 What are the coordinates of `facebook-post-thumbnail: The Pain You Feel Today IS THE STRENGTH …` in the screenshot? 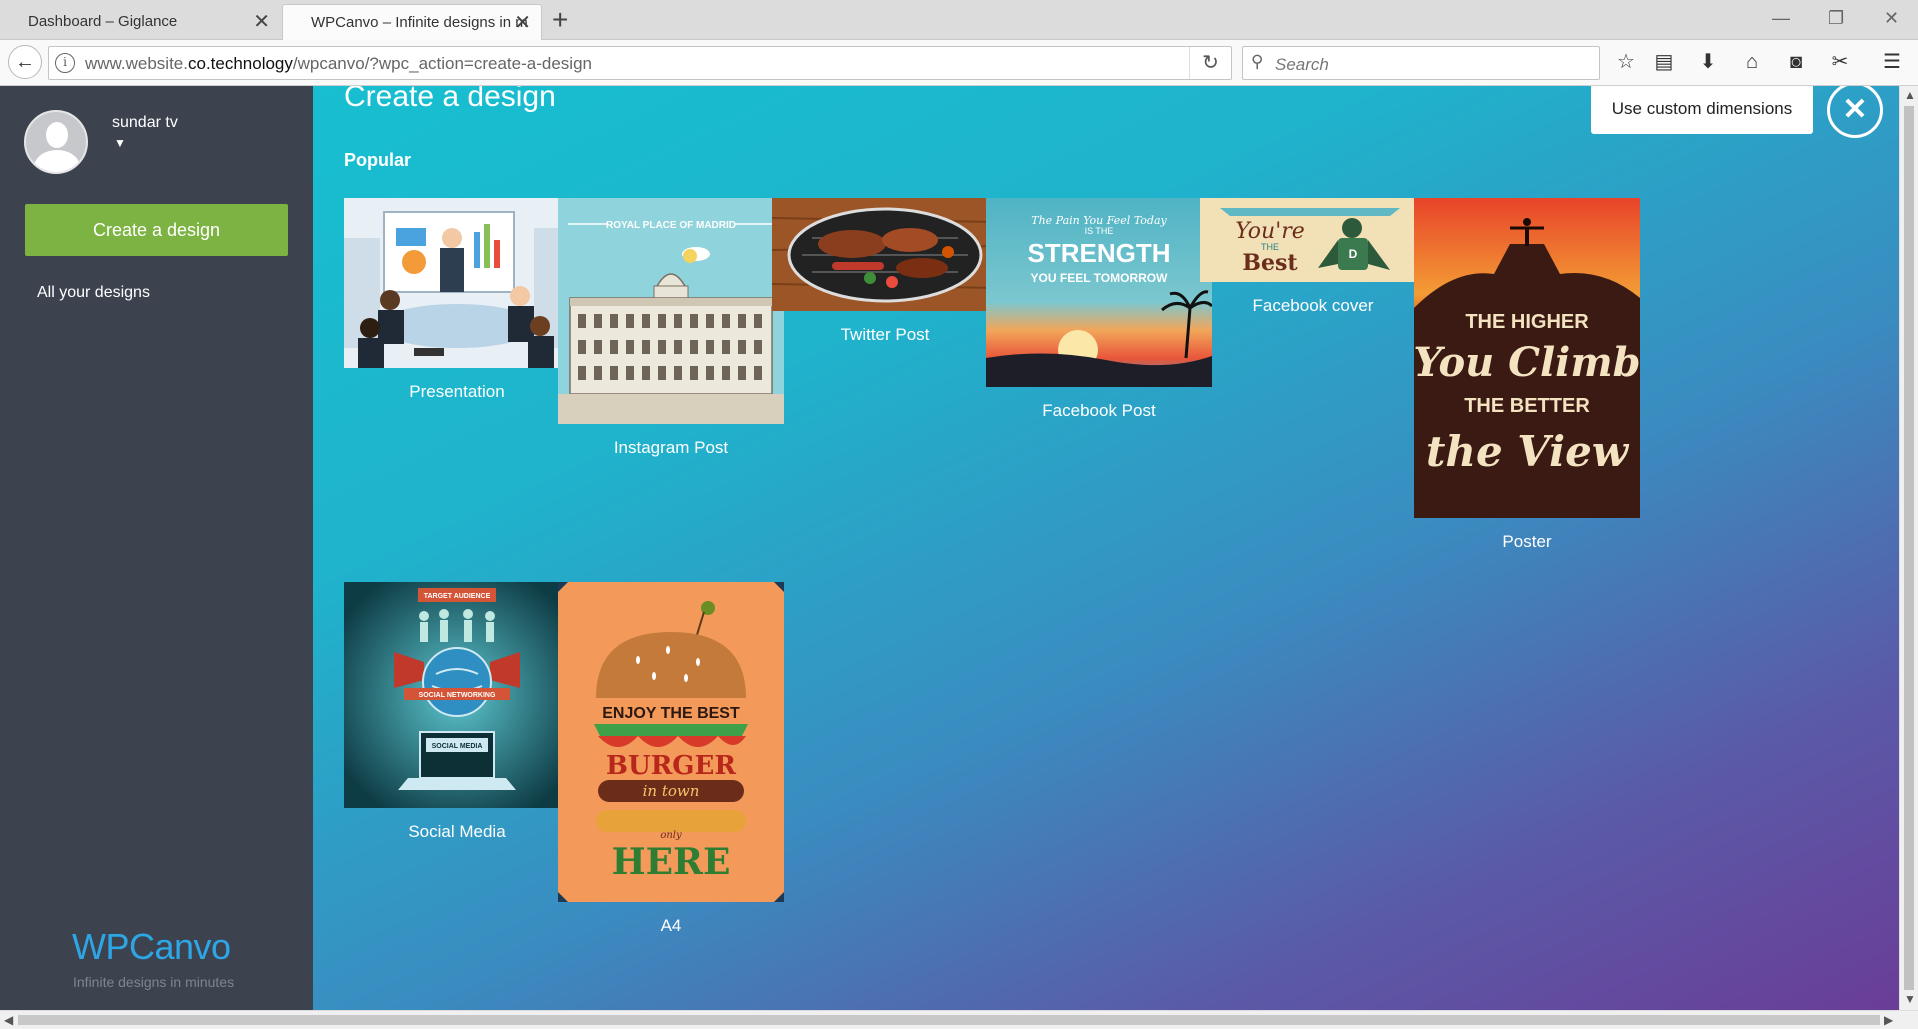 It's located at (1099, 292).